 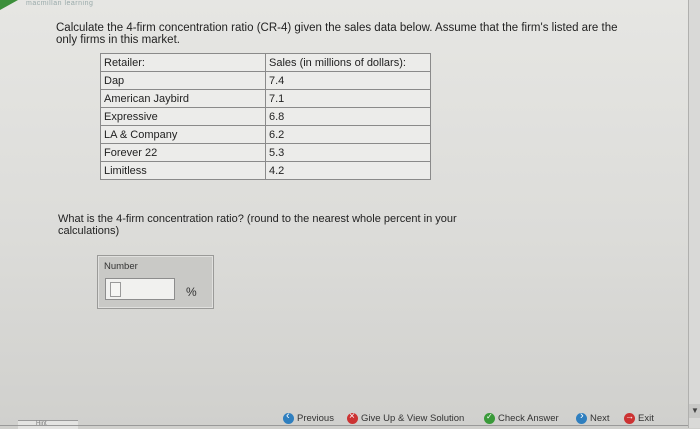 I want to click on table-row: LA & Company 6.2, so click(x=265, y=134).